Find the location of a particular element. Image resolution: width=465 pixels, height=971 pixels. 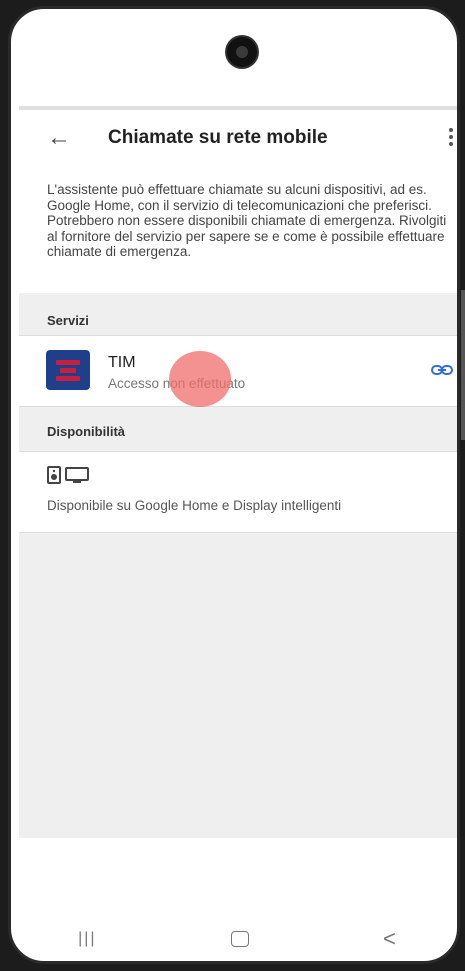

availability-section-label: Disponibilità is located at coordinates (86, 431).